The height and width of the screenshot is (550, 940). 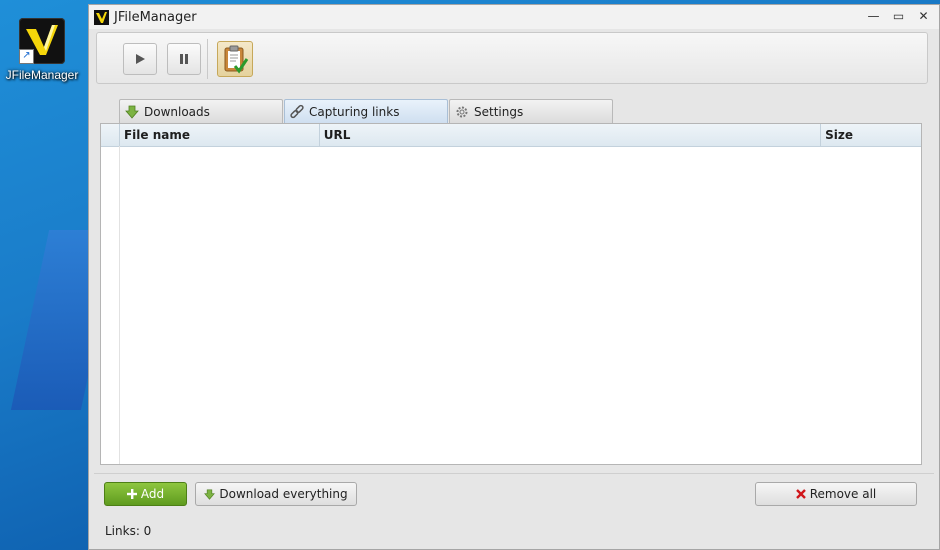 I want to click on table-header: File name URL Size, so click(x=511, y=135).